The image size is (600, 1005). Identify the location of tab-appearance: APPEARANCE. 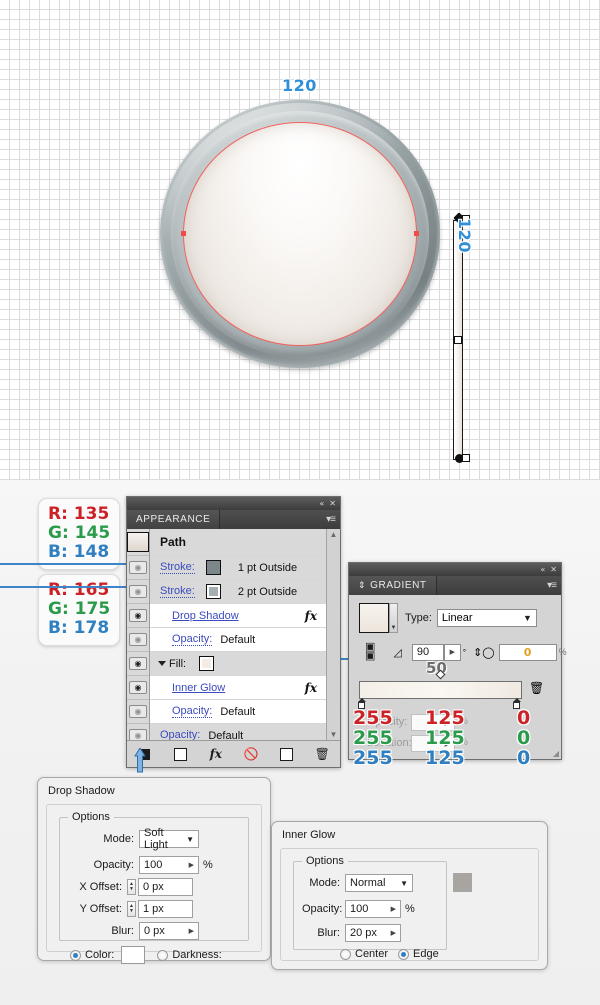
(174, 519).